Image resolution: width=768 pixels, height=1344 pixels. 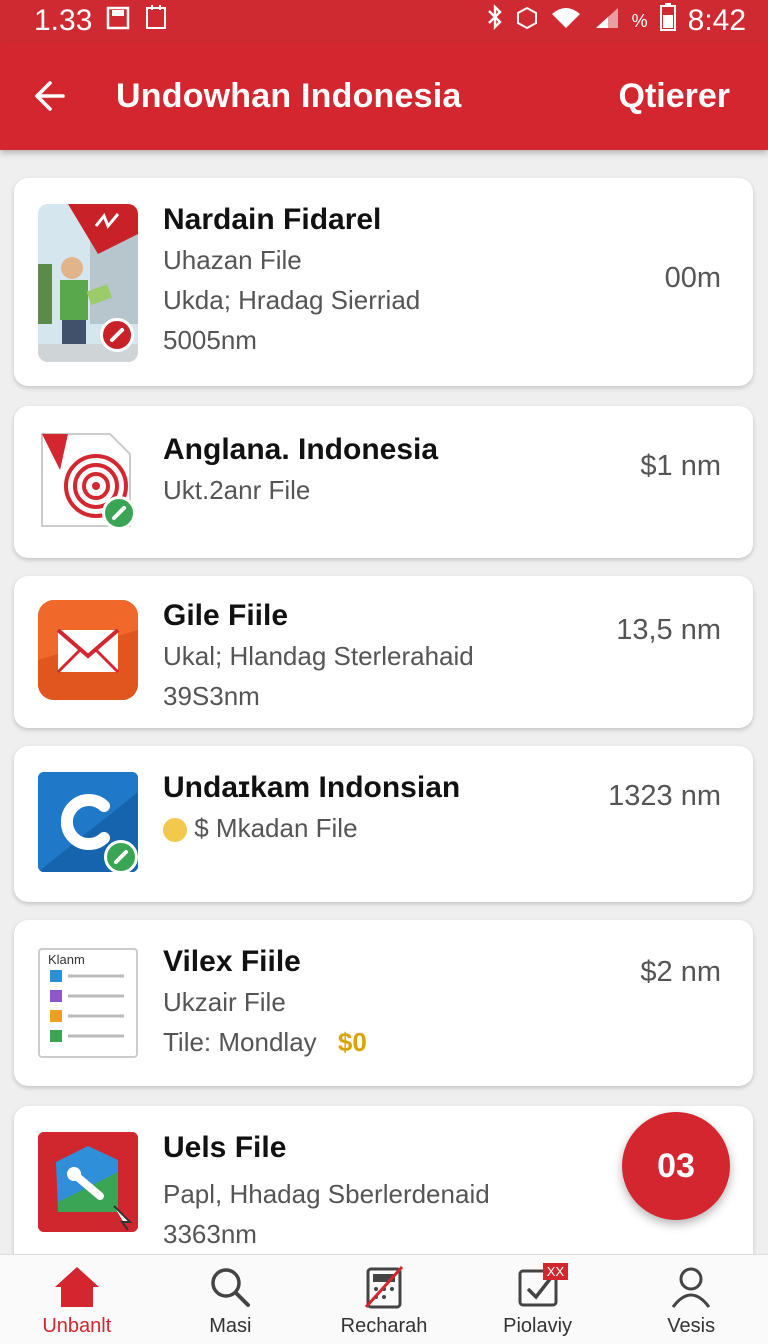 What do you see at coordinates (495, 21) in the screenshot?
I see `bluetooth-icon` at bounding box center [495, 21].